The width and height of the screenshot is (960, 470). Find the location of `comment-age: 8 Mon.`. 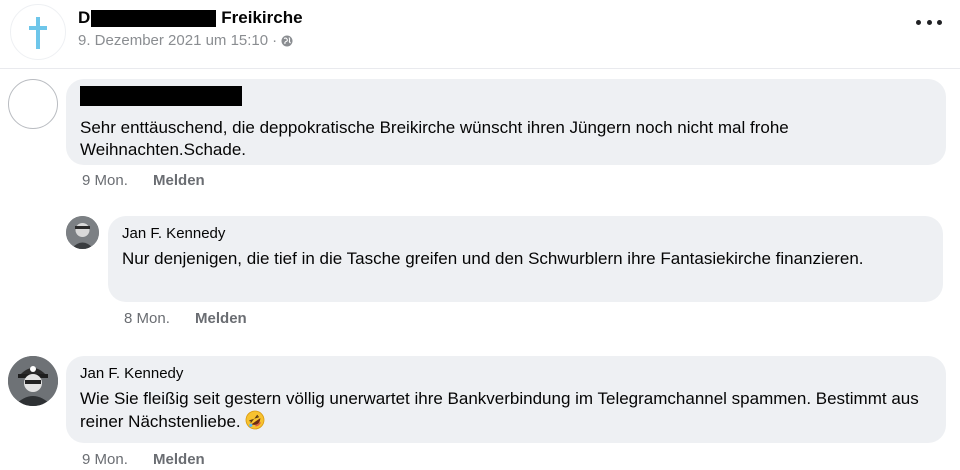

comment-age: 8 Mon. is located at coordinates (147, 318).